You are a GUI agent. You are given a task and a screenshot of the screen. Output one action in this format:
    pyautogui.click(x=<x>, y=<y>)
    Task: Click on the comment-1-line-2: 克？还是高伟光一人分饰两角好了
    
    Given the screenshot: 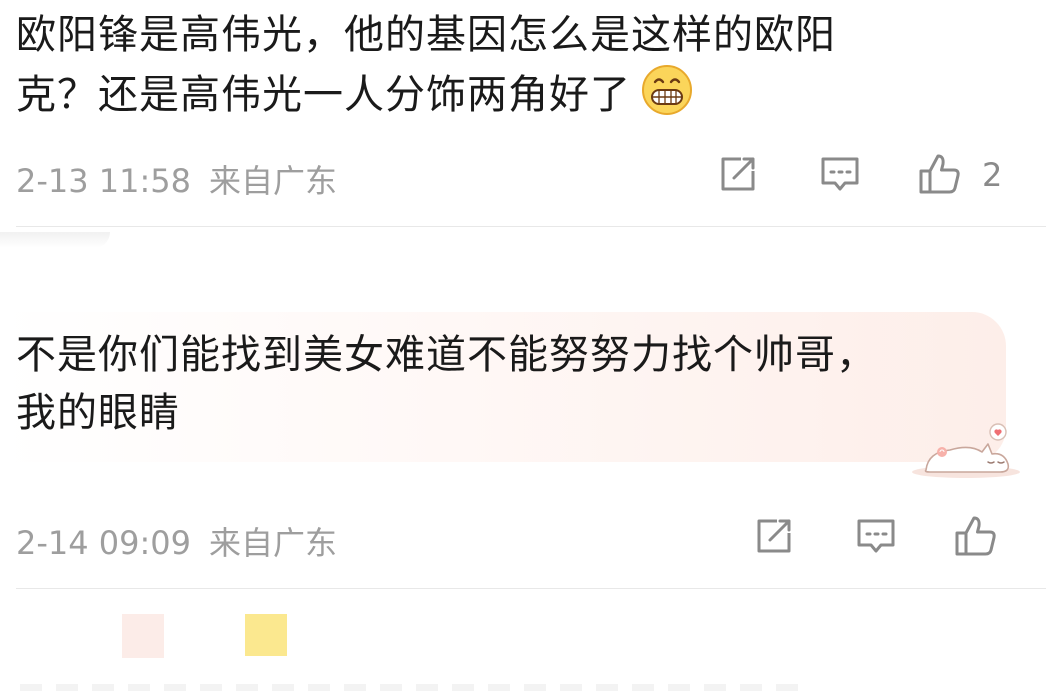 What is the action you would take?
    pyautogui.click(x=426, y=94)
    